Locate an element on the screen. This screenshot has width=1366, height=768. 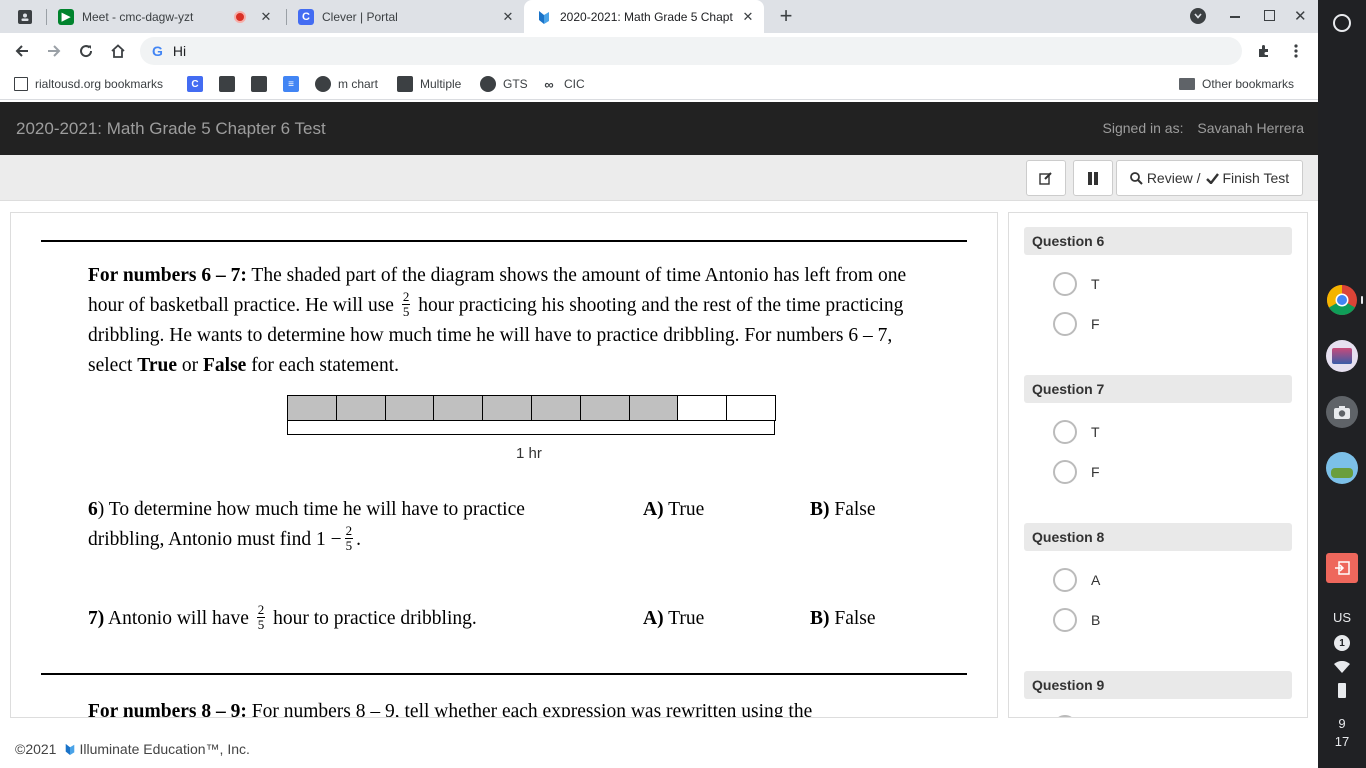
answer-q8-option-a: A is located at coordinates (1076, 580).